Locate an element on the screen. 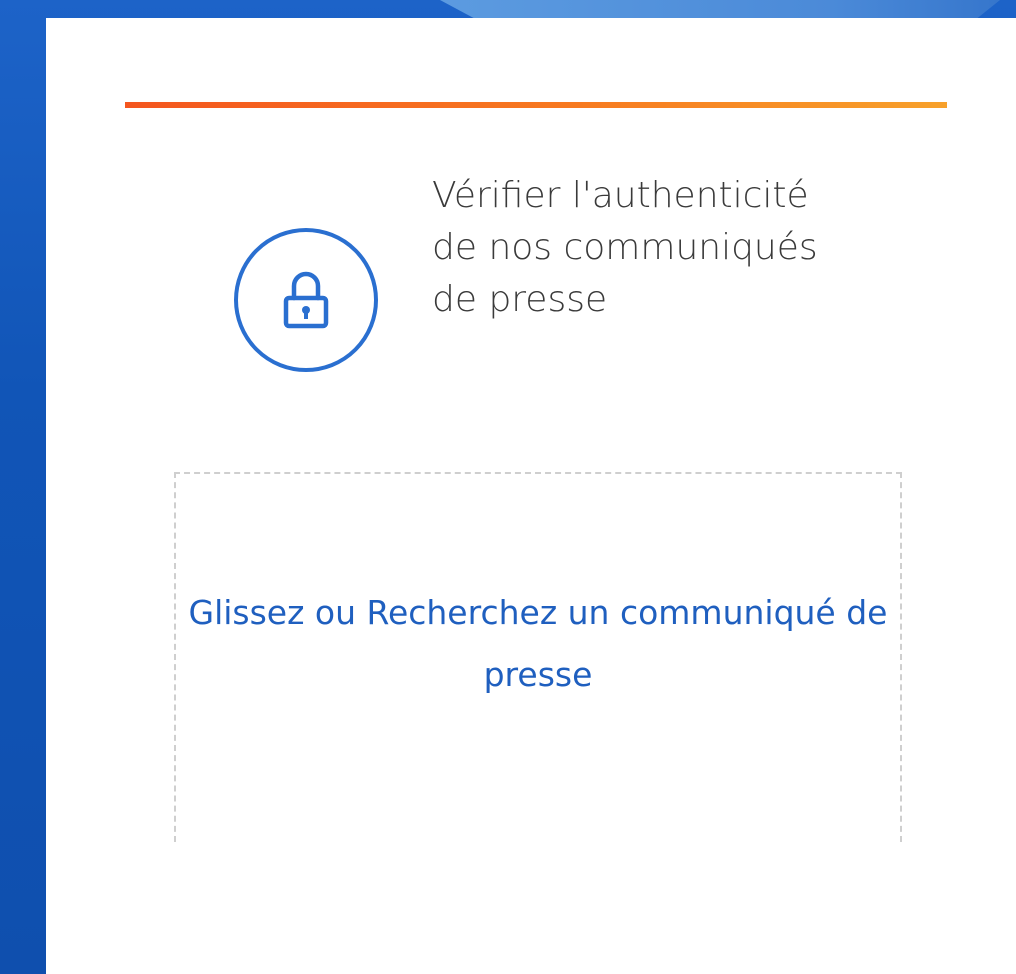 This screenshot has width=1016, height=974. lock-badge is located at coordinates (306, 300).